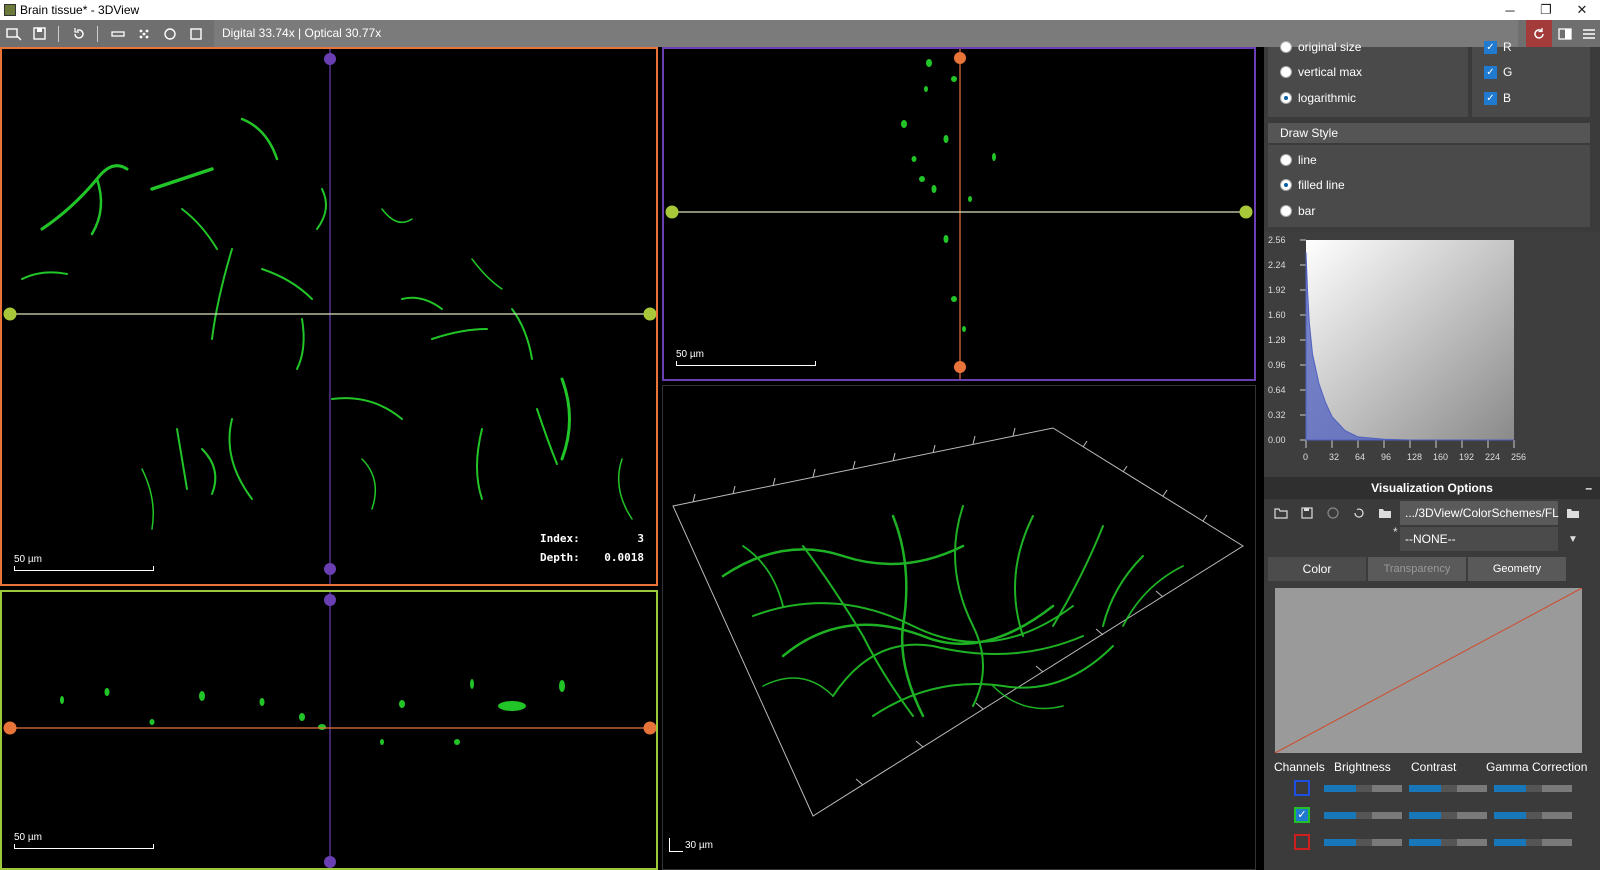 The width and height of the screenshot is (1600, 870). Describe the element at coordinates (1312, 185) in the screenshot. I see `radio-filled-line: filled line` at that location.